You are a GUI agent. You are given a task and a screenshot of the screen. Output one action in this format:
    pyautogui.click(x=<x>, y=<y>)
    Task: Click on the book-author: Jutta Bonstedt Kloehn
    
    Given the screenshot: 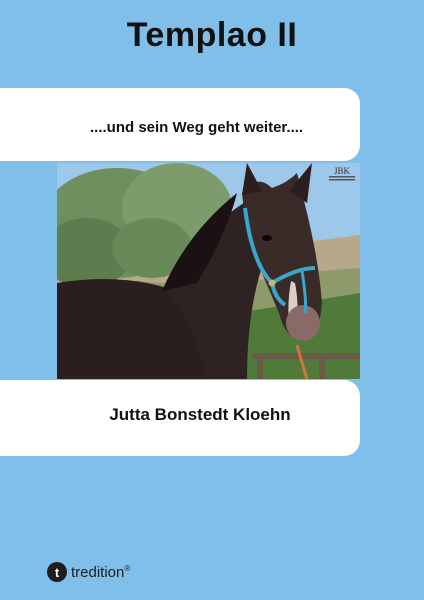 What is the action you would take?
    pyautogui.click(x=200, y=414)
    